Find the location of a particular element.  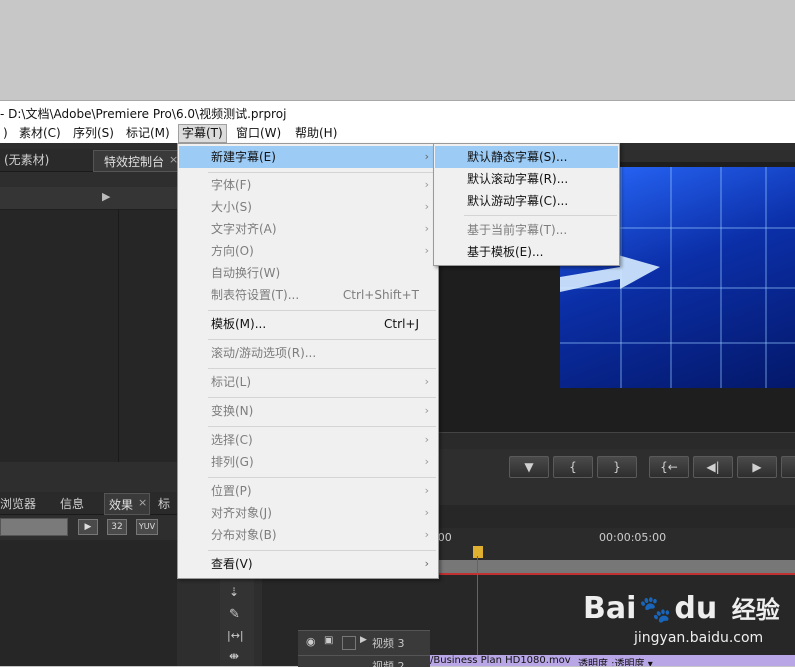

tab-effects-label: 效果 is located at coordinates (121, 505).